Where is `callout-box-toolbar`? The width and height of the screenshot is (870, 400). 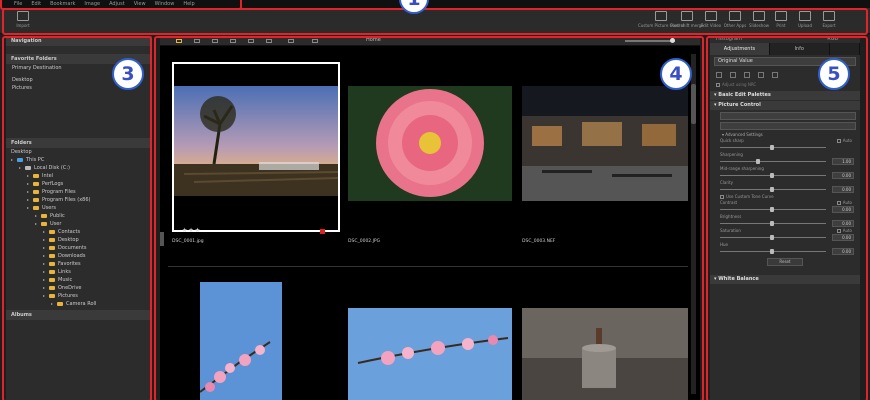 callout-box-toolbar is located at coordinates (435, 21).